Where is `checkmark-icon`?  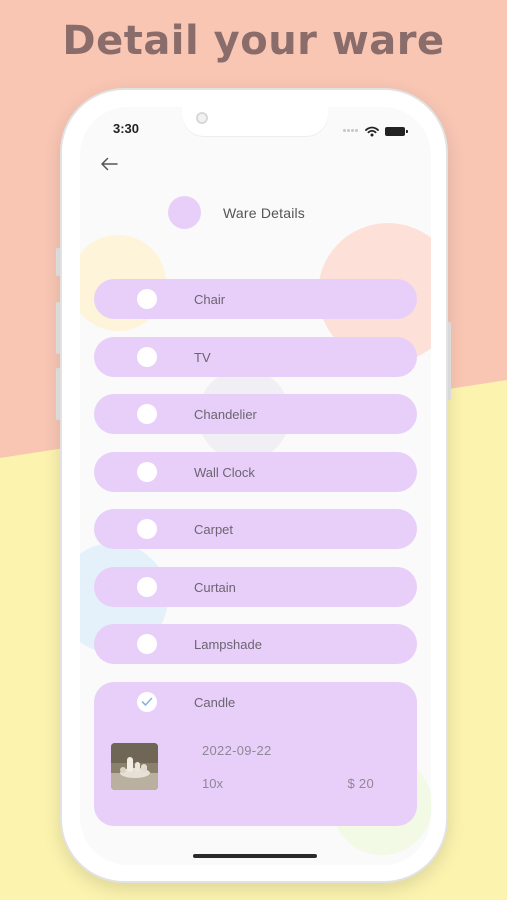
checkmark-icon is located at coordinates (147, 701).